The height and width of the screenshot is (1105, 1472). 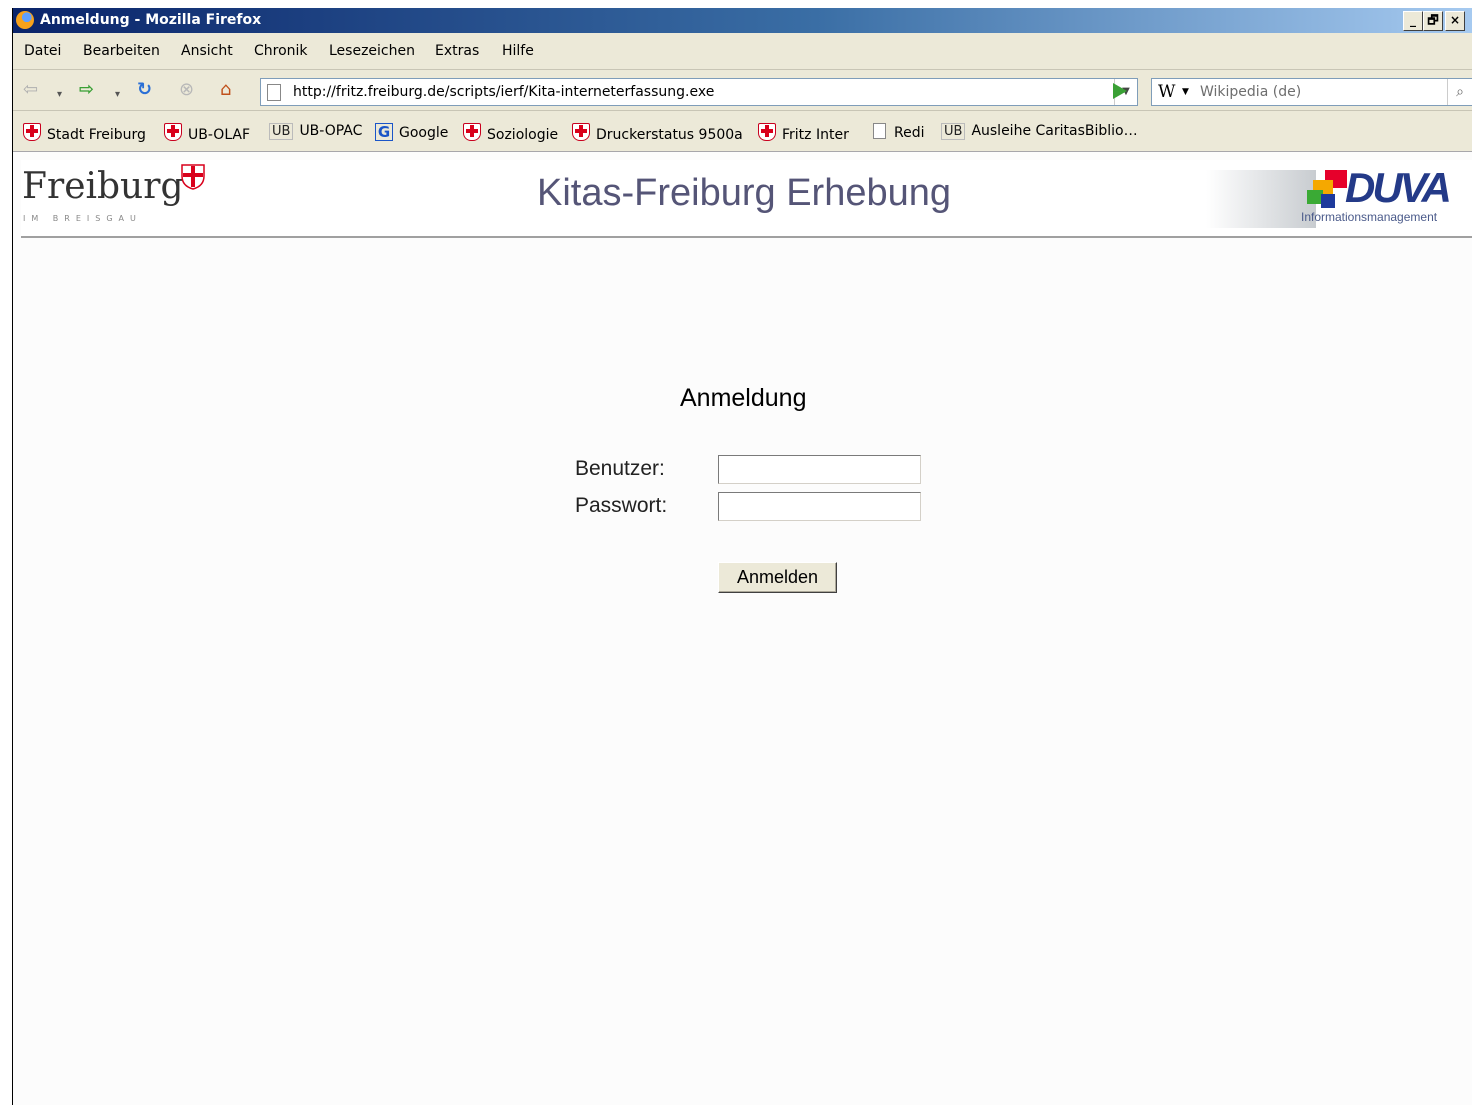 I want to click on username-label: Benutzer:, so click(x=620, y=468).